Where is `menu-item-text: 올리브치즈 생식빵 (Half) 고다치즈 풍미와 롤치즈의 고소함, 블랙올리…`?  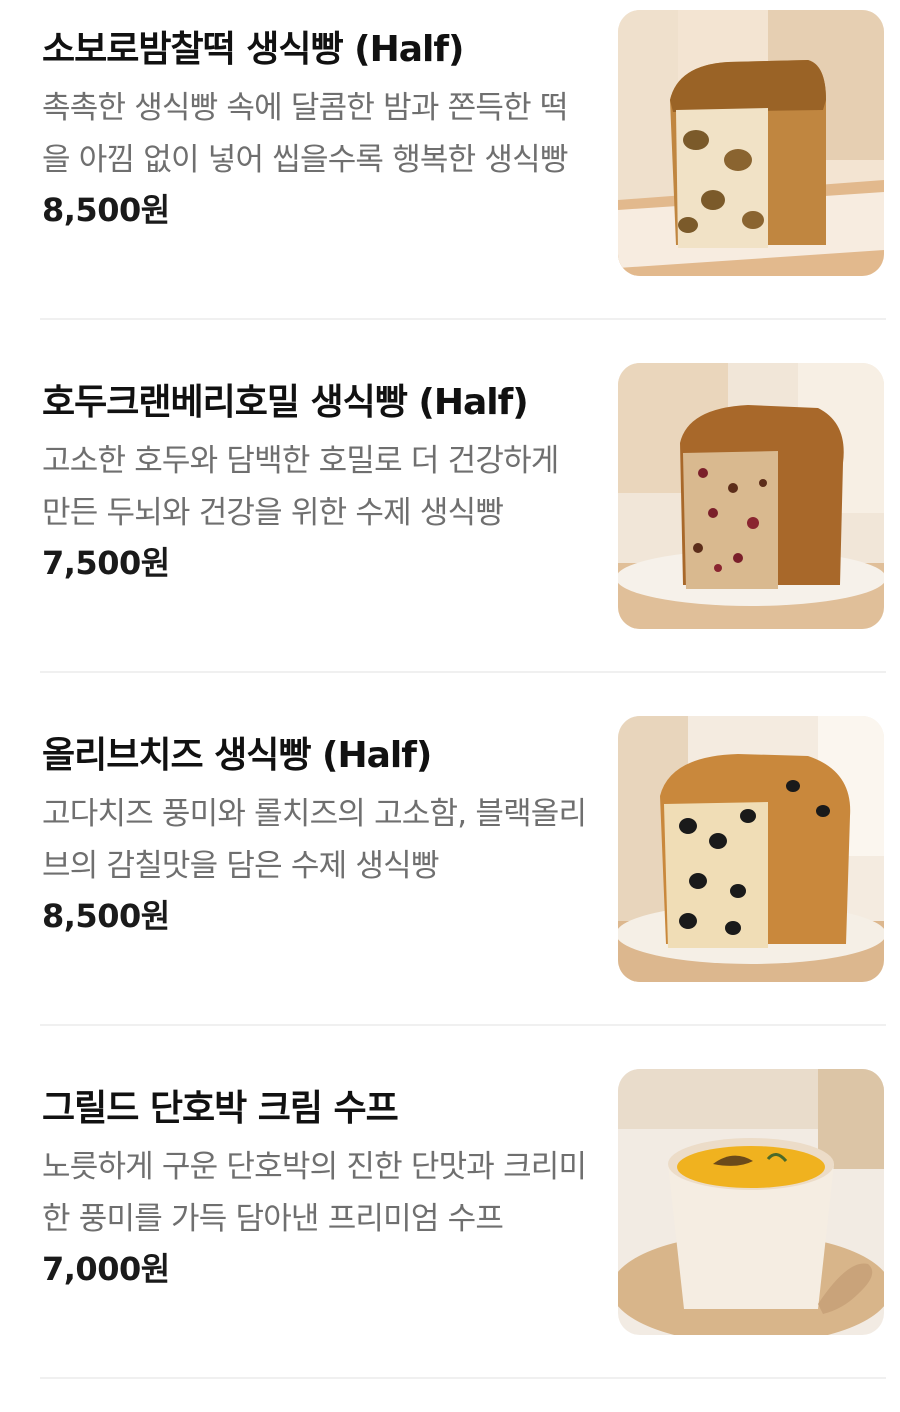 menu-item-text: 올리브치즈 생식빵 (Half) 고다치즈 풍미와 롤치즈의 고소함, 블랙올리… is located at coordinates (316, 836).